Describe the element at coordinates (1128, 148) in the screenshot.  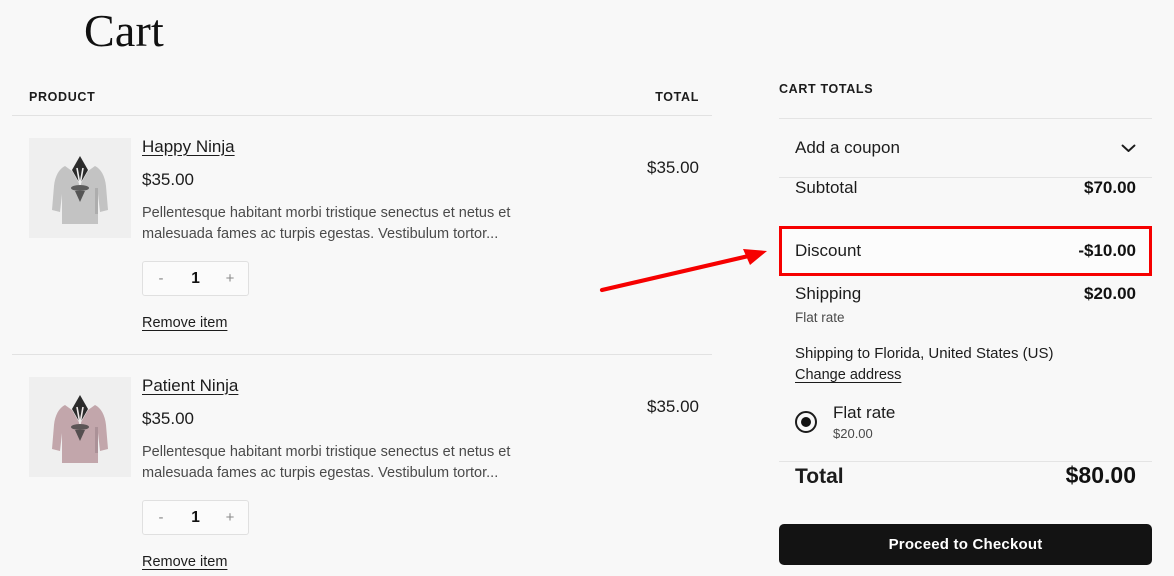
I see `chevron-down-icon` at that location.